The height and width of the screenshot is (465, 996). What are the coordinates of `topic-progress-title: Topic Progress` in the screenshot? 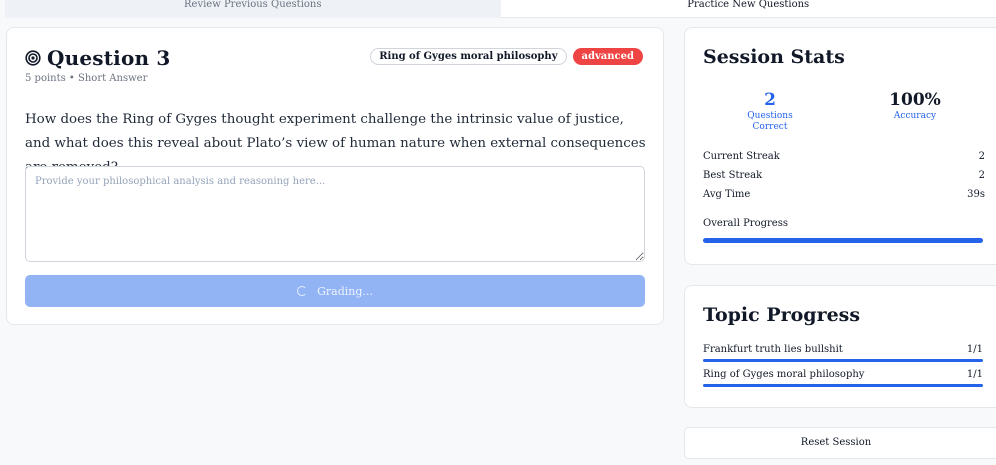 It's located at (782, 315).